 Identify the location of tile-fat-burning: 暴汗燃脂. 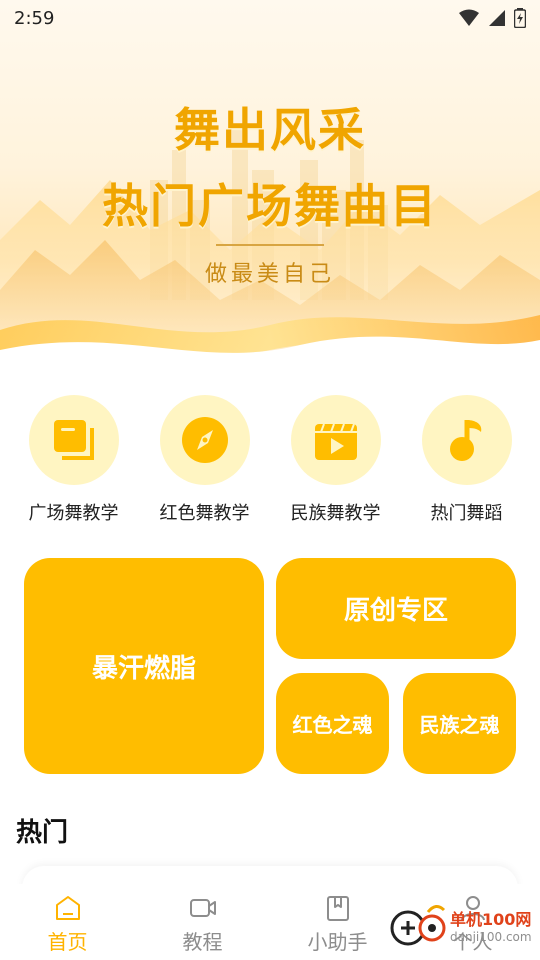
(144, 666).